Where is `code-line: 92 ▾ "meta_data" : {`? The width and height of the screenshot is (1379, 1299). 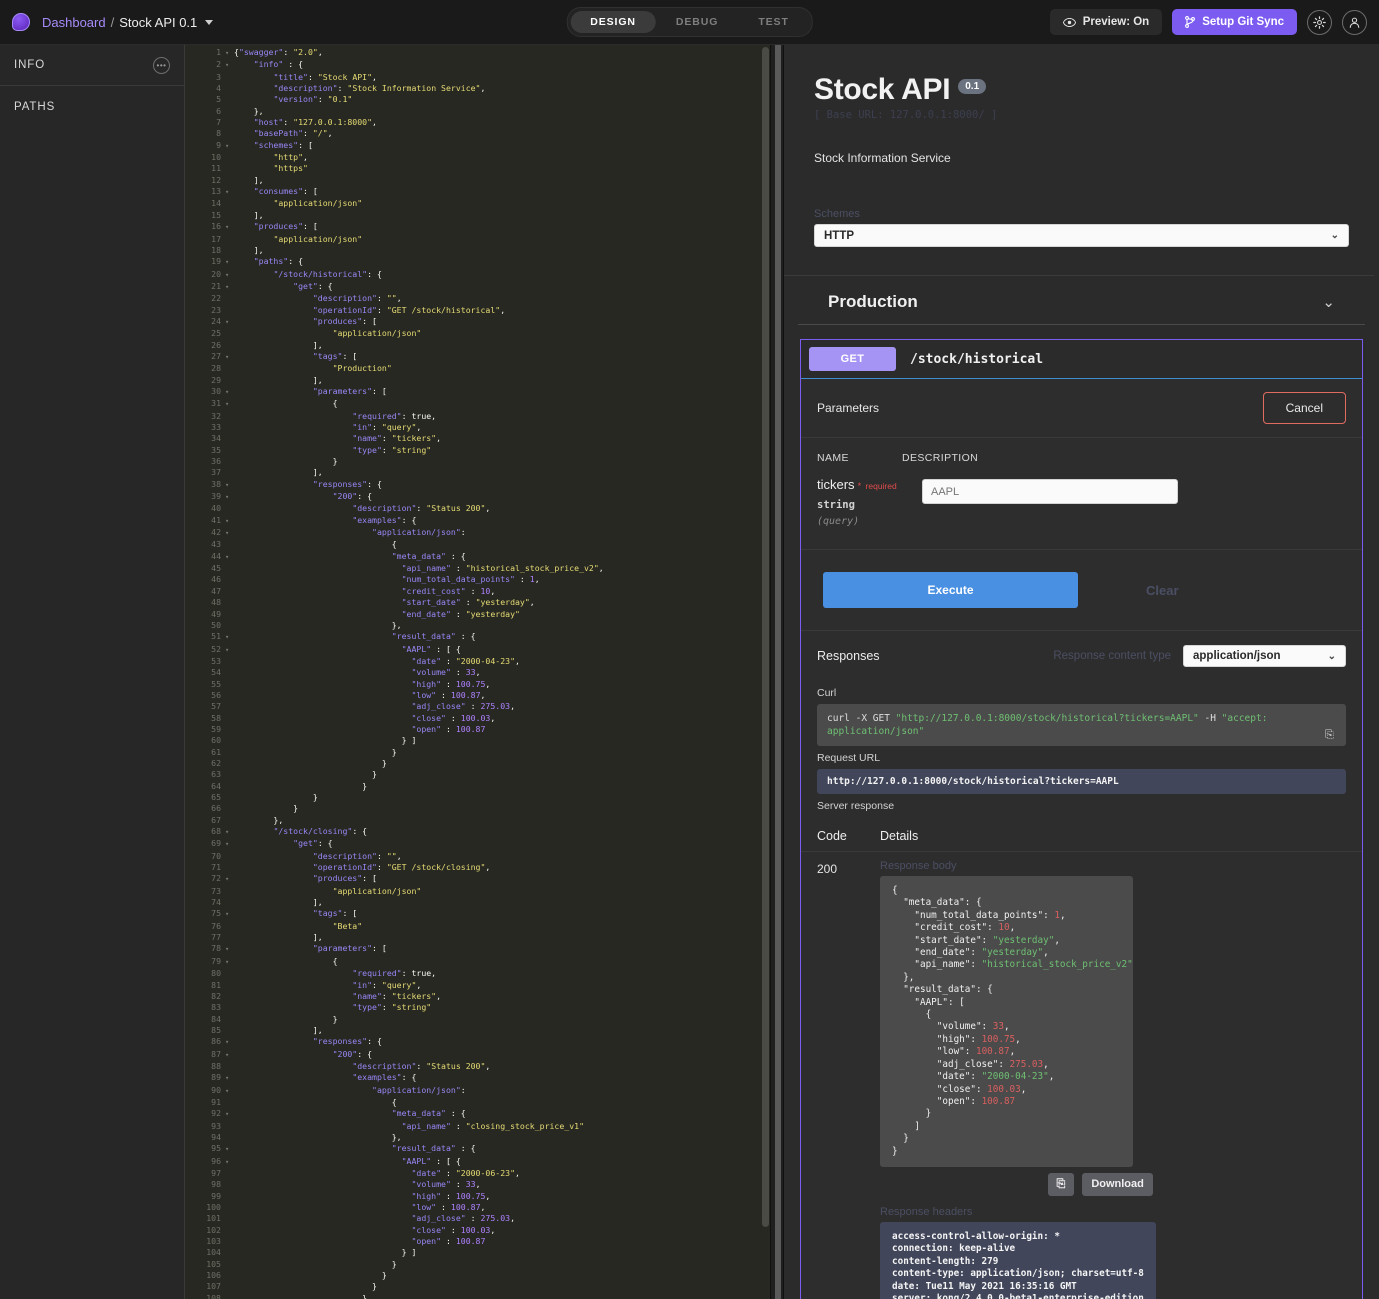 code-line: 92 ▾ "meta_data" : { is located at coordinates (338, 1113).